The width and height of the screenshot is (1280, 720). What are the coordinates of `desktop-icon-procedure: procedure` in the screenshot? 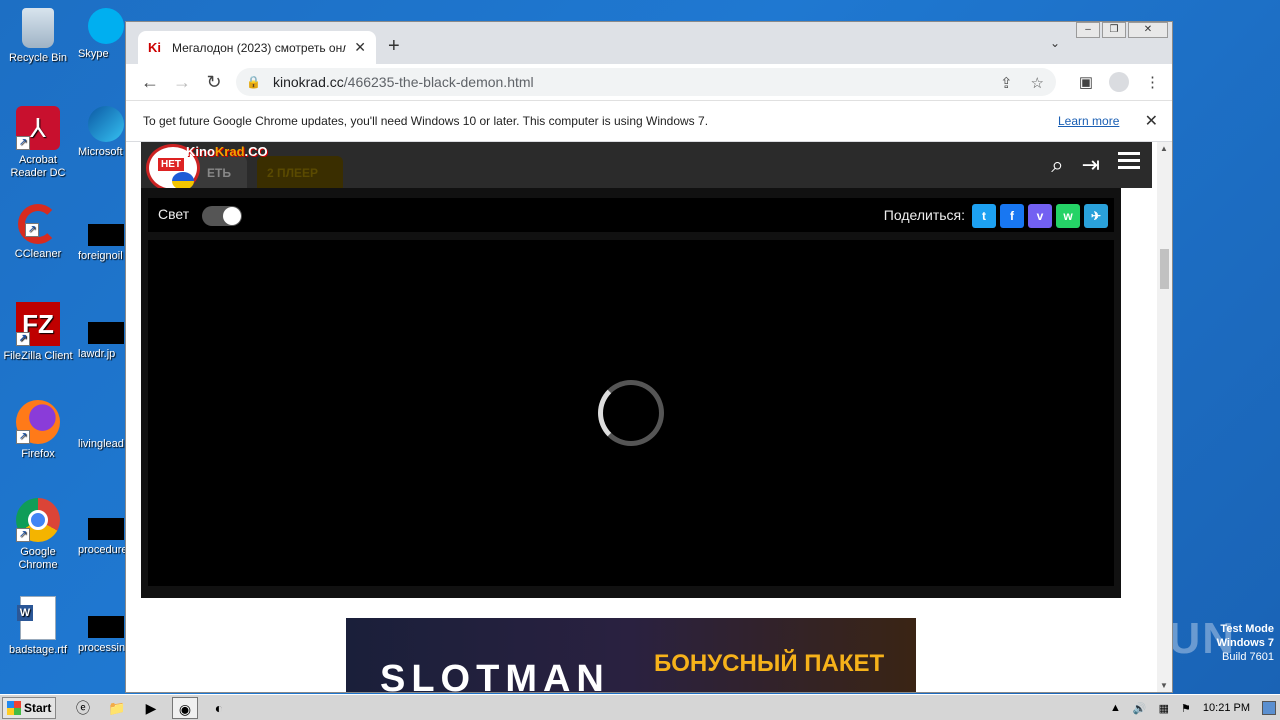 It's located at (103, 537).